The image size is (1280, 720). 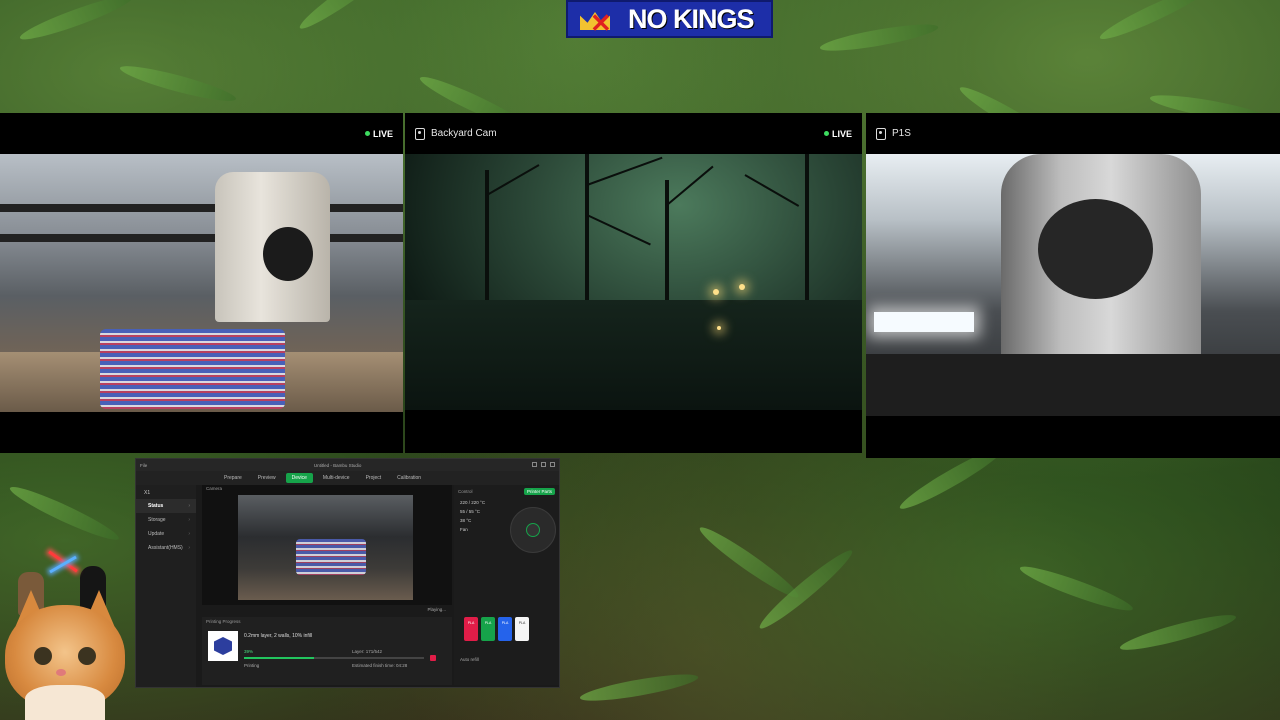 I want to click on printer-selector: X1, so click(x=166, y=493).